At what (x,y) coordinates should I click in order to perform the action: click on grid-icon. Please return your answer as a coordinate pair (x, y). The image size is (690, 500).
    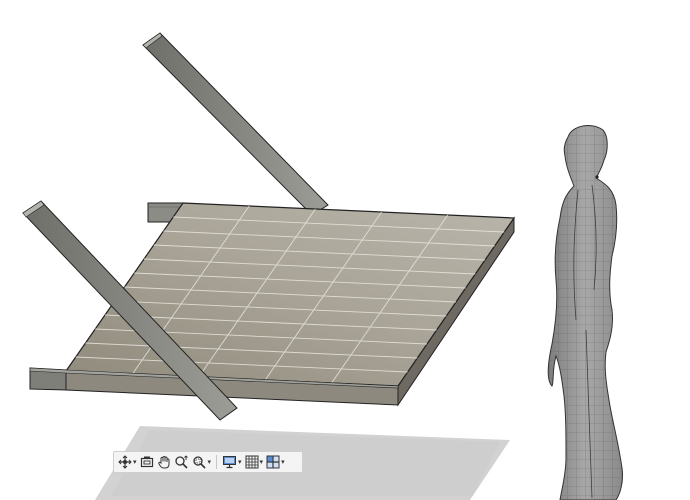
    Looking at the image, I should click on (252, 462).